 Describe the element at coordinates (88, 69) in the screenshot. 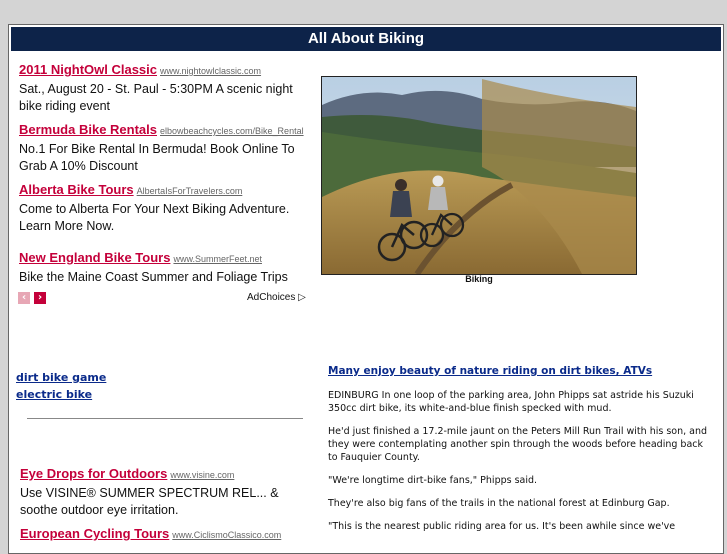

I see `ad-title-link: 2011 NightOwl Classic` at that location.